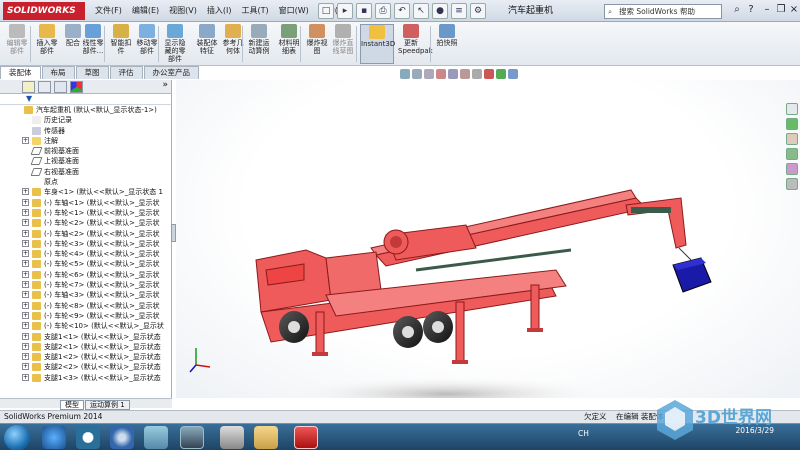  I want to click on tab-1: 布局, so click(58, 72).